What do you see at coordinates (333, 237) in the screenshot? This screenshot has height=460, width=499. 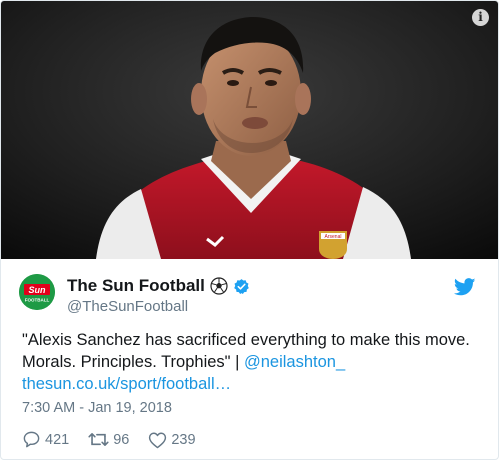 I see `crest-label: Arsenal` at bounding box center [333, 237].